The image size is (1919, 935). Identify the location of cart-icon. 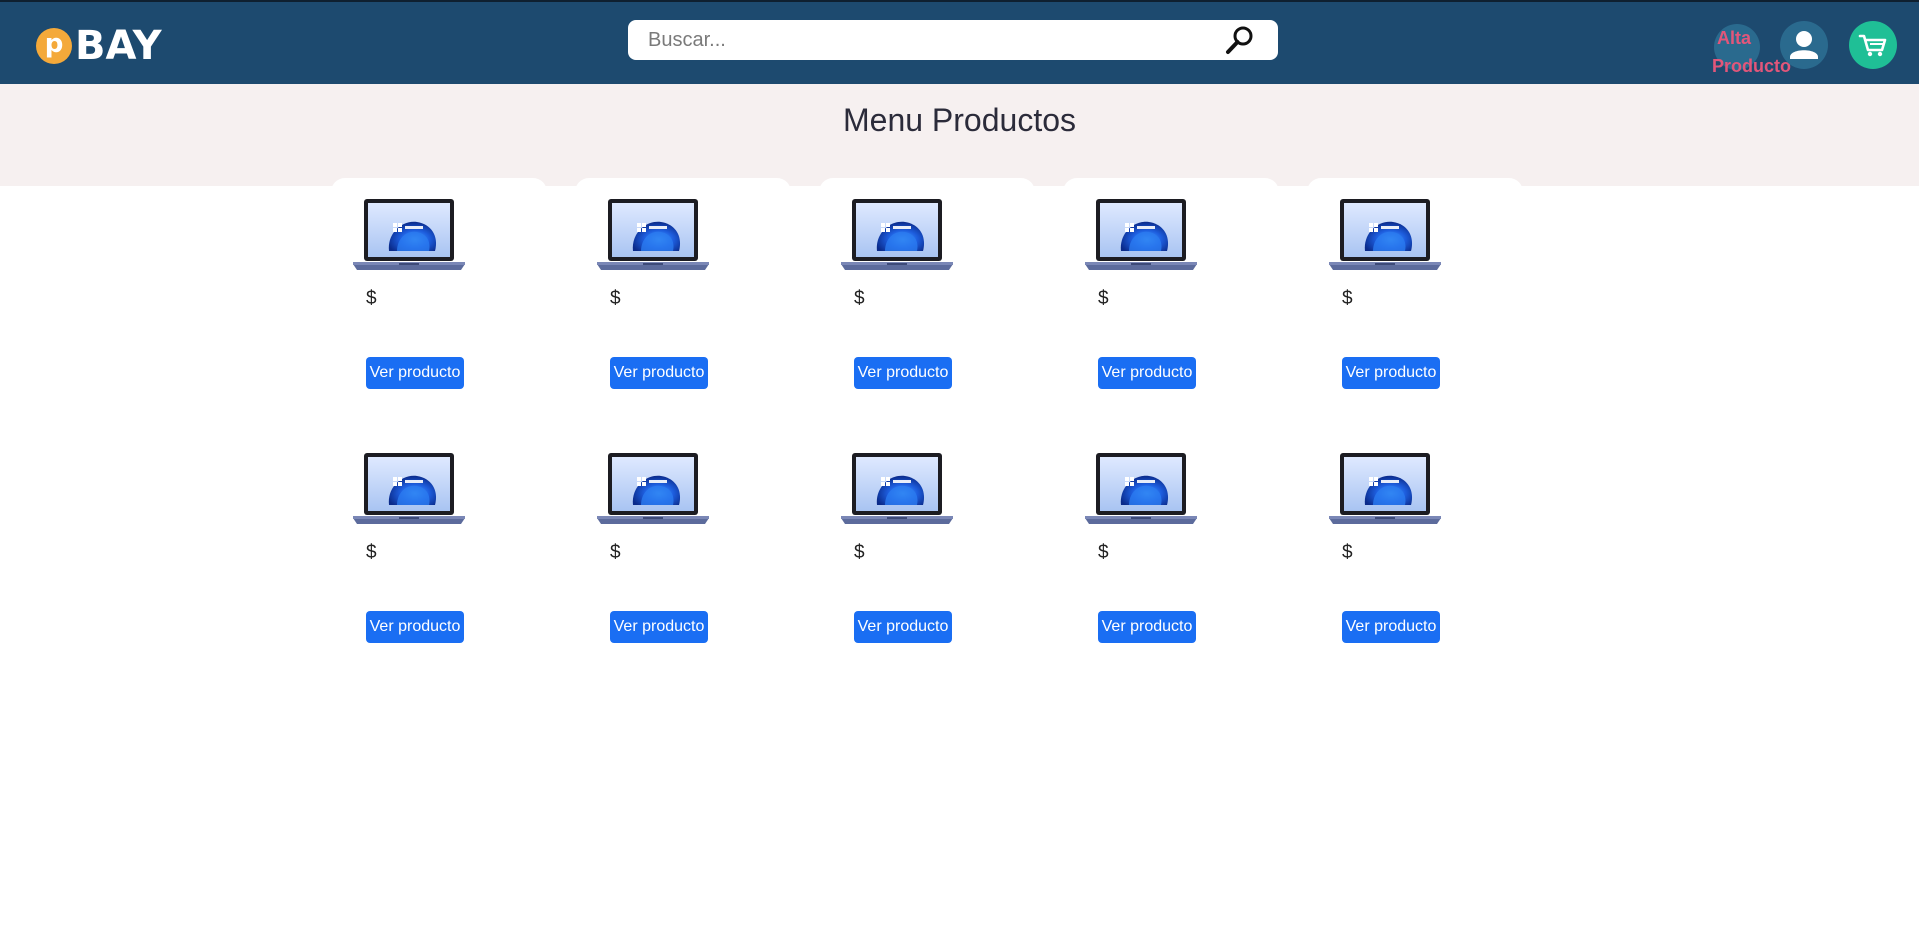
(1872, 45).